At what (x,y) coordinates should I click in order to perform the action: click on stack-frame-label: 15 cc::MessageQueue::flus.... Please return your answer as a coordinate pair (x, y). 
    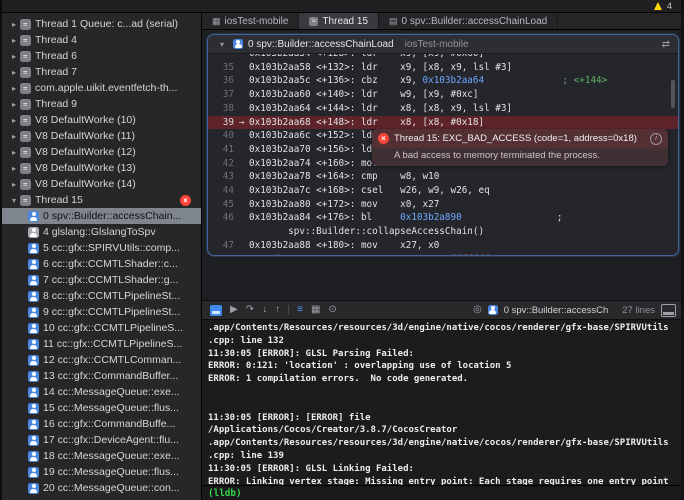
    Looking at the image, I should click on (111, 408).